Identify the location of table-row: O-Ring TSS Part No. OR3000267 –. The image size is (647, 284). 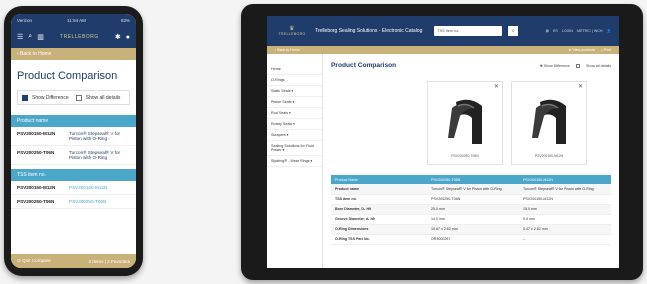
(471, 239).